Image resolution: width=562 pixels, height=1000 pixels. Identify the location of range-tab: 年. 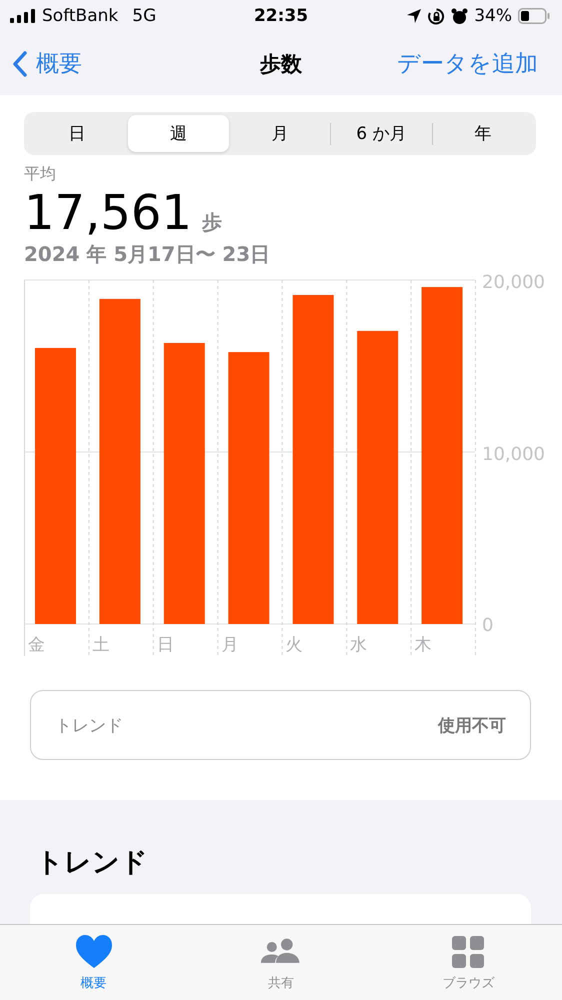
(483, 133).